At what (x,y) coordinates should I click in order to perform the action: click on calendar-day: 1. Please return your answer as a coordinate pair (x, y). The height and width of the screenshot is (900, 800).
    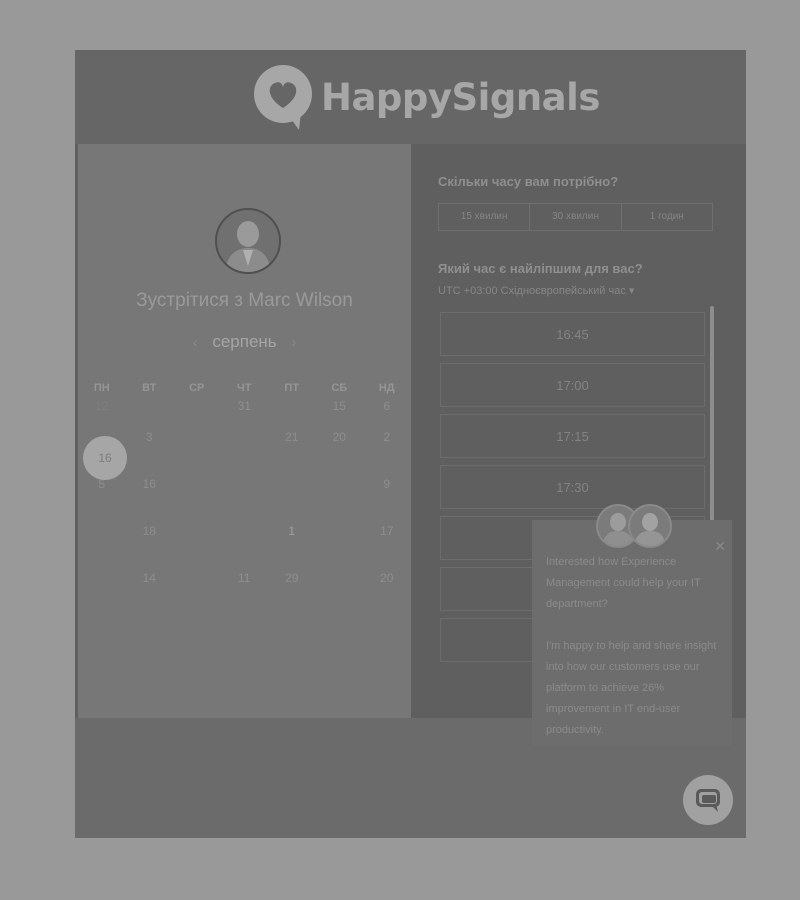
    Looking at the image, I should click on (292, 531).